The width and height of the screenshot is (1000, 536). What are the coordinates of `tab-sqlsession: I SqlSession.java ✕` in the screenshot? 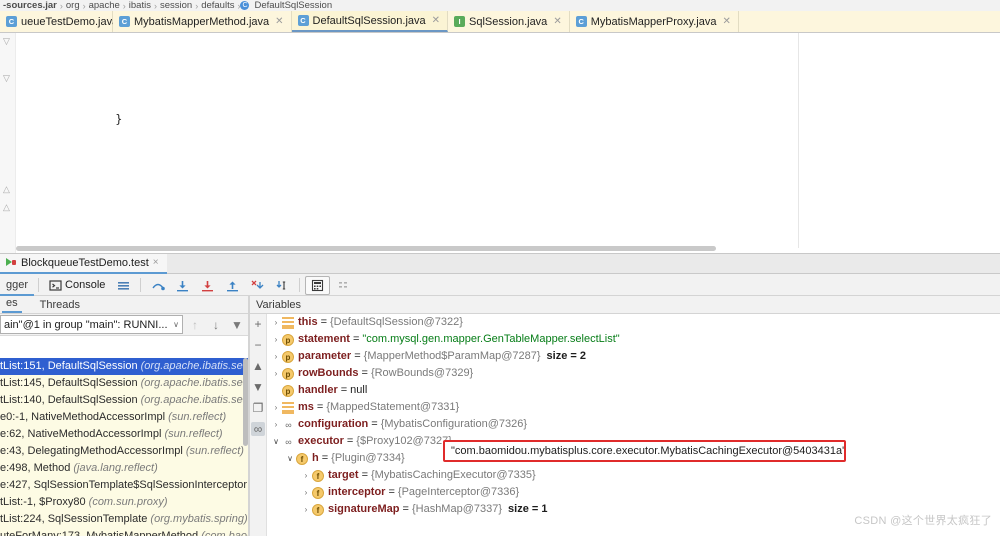 It's located at (509, 21).